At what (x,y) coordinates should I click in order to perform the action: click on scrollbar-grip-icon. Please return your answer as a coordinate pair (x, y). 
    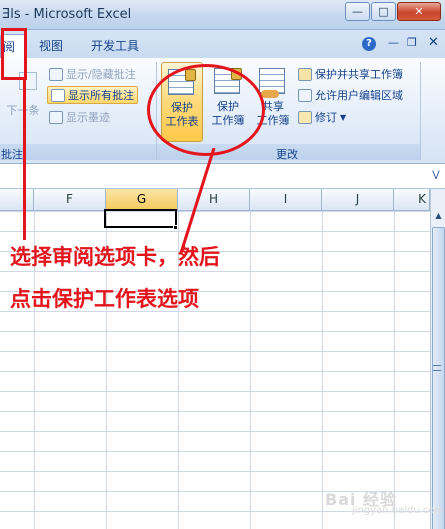
    Looking at the image, I should click on (437, 368).